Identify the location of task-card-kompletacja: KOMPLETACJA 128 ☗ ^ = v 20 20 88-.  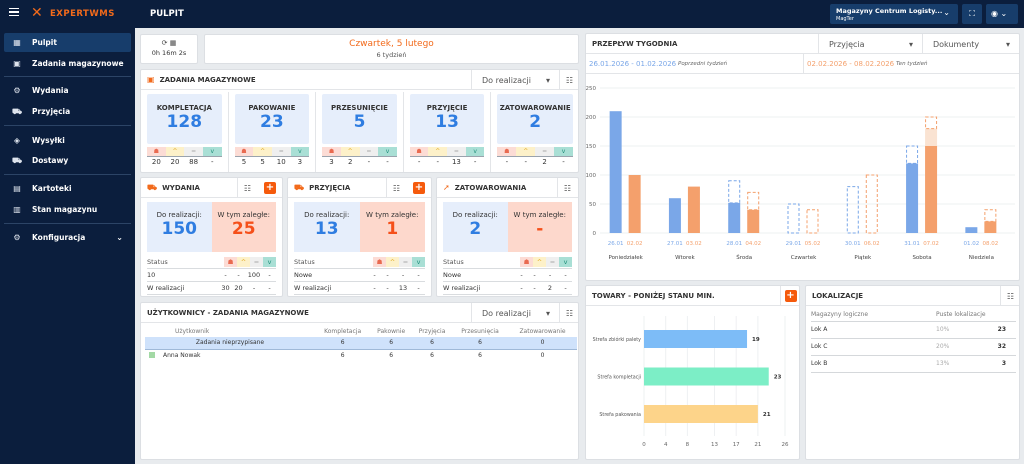
(185, 132).